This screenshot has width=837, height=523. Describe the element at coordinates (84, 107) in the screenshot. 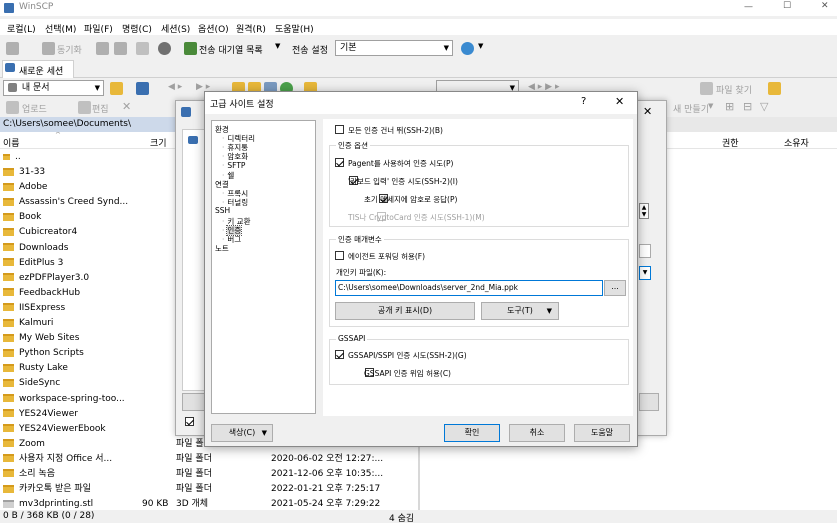

I see `edit-icon` at that location.